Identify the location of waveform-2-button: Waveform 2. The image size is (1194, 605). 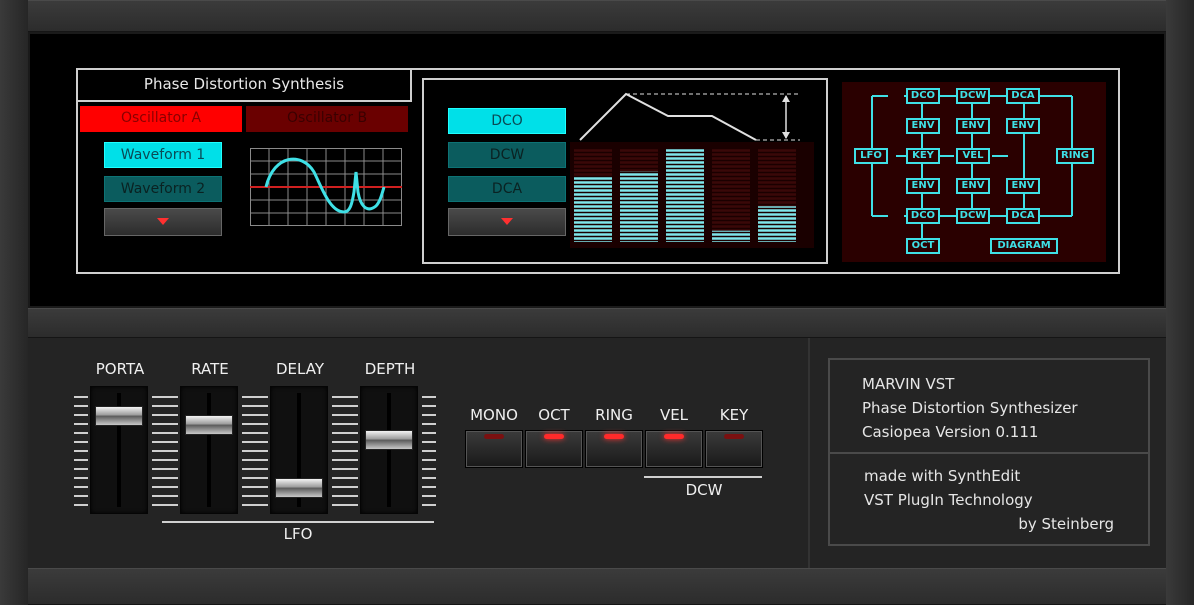
(163, 189).